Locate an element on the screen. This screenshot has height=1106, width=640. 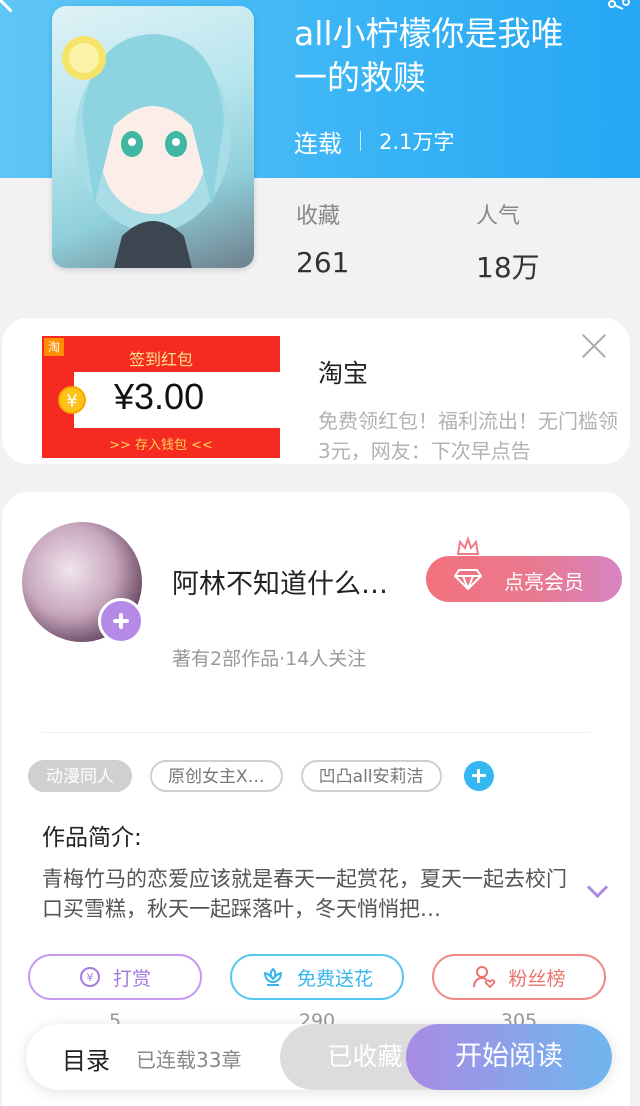
tag-item: 动漫同人 is located at coordinates (80, 776).